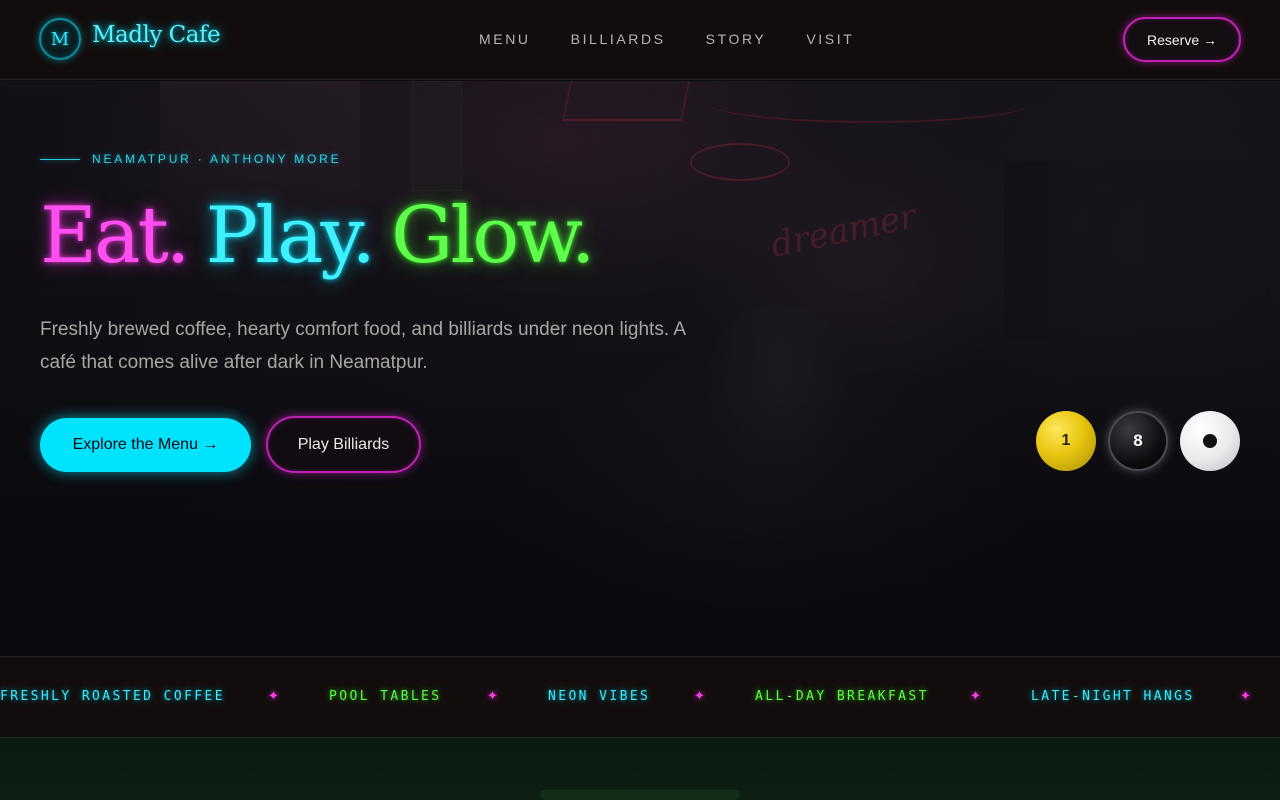 This screenshot has height=800, width=1280. Describe the element at coordinates (1113, 696) in the screenshot. I see `marquee-item-late-night: LATE-NIGHT HANGS` at that location.